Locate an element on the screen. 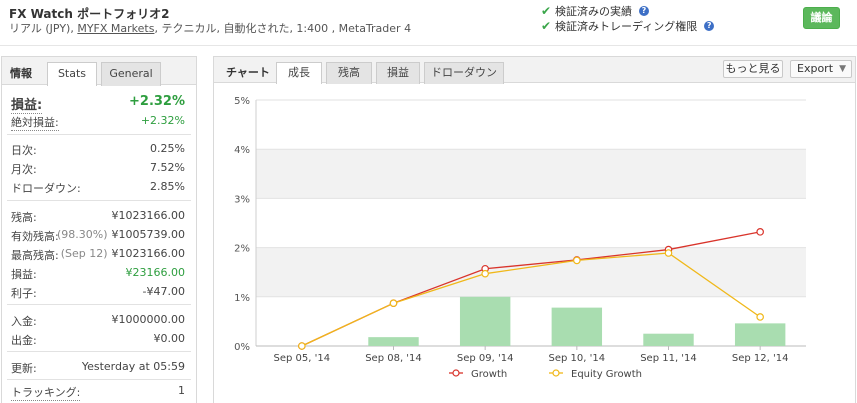 The image size is (857, 403). updated-label: 更新: is located at coordinates (24, 368).